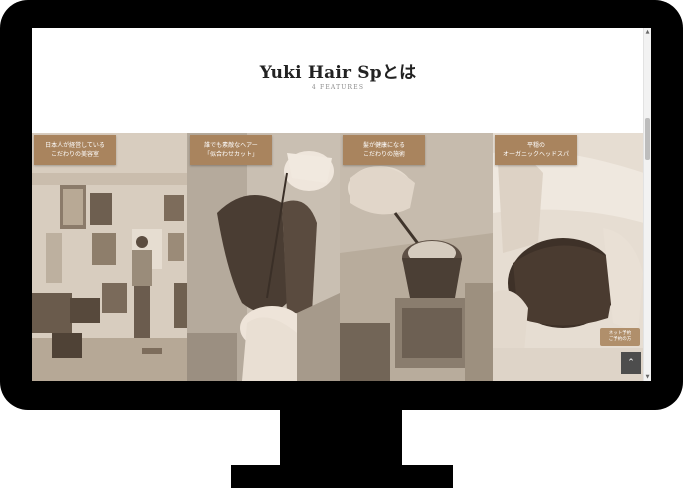 The image size is (683, 488). I want to click on scrollbar-thumb, so click(647, 139).